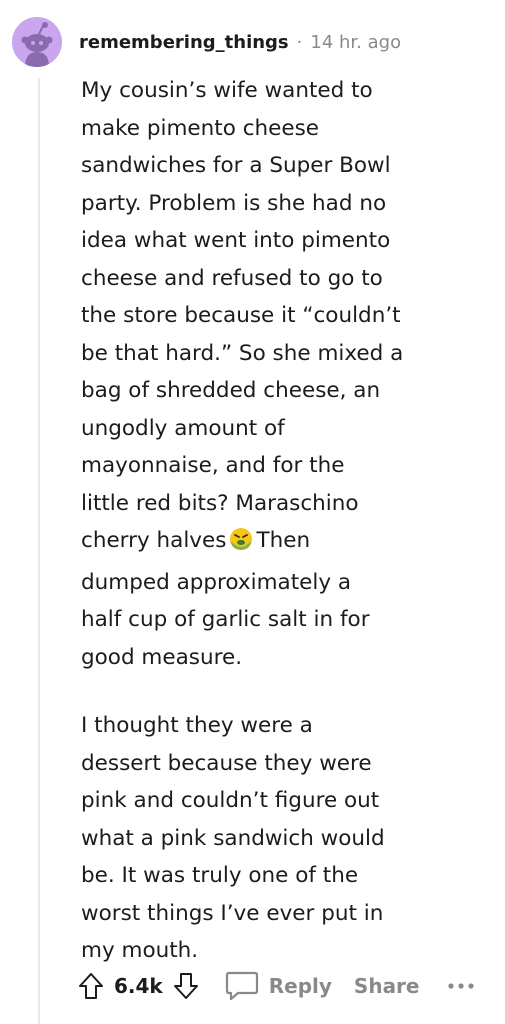 The image size is (505, 1024). What do you see at coordinates (186, 986) in the screenshot?
I see `downvote-icon` at bounding box center [186, 986].